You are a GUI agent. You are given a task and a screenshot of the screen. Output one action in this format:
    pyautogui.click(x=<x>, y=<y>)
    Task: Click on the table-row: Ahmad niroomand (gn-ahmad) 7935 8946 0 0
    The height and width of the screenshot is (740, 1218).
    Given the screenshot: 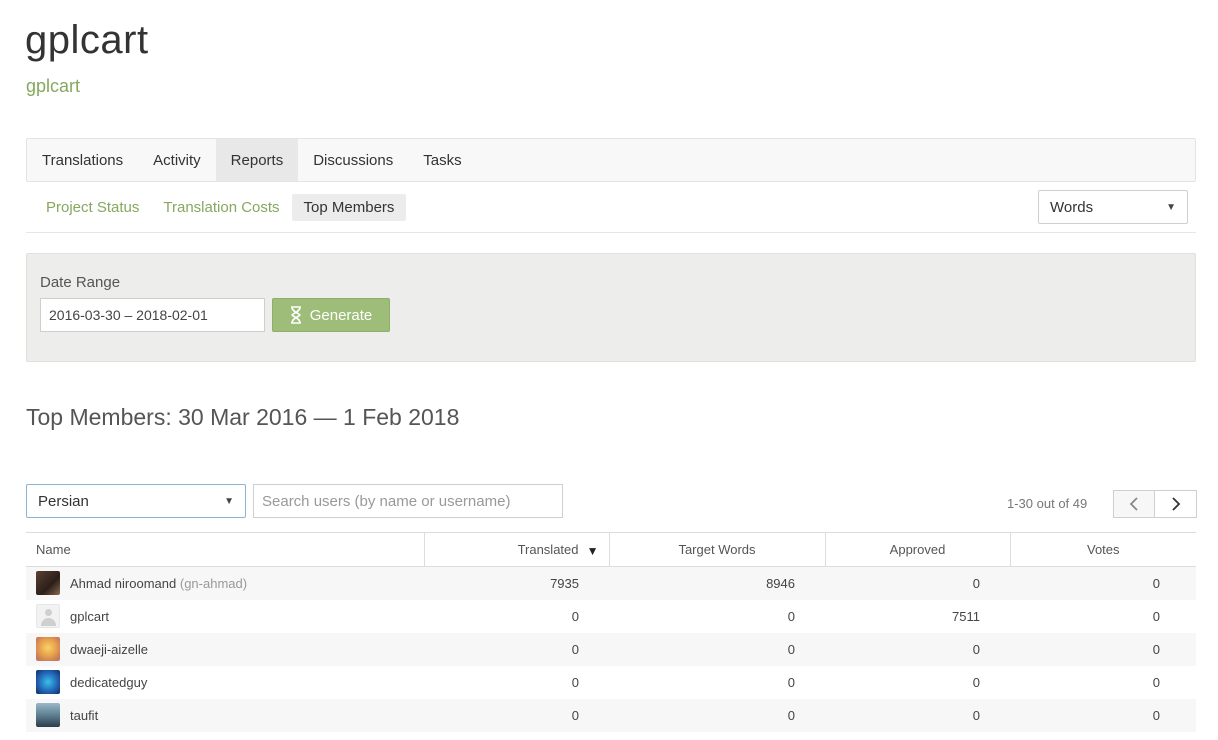 What is the action you would take?
    pyautogui.click(x=611, y=583)
    